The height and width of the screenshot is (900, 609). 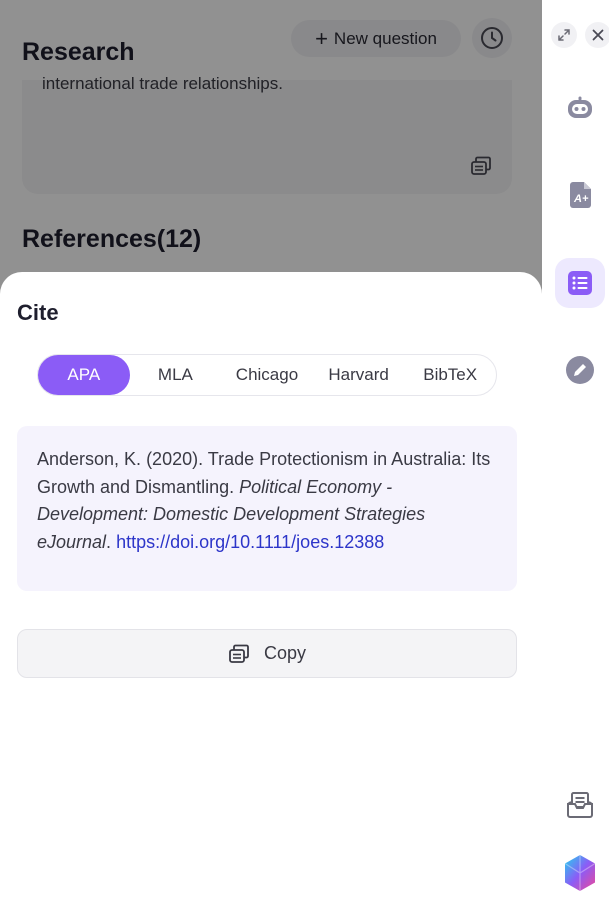 I want to click on expand-button, so click(x=564, y=35).